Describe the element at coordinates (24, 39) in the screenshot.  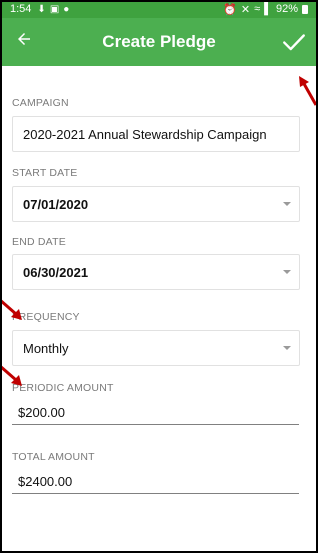
I see `arrow-back-icon` at that location.